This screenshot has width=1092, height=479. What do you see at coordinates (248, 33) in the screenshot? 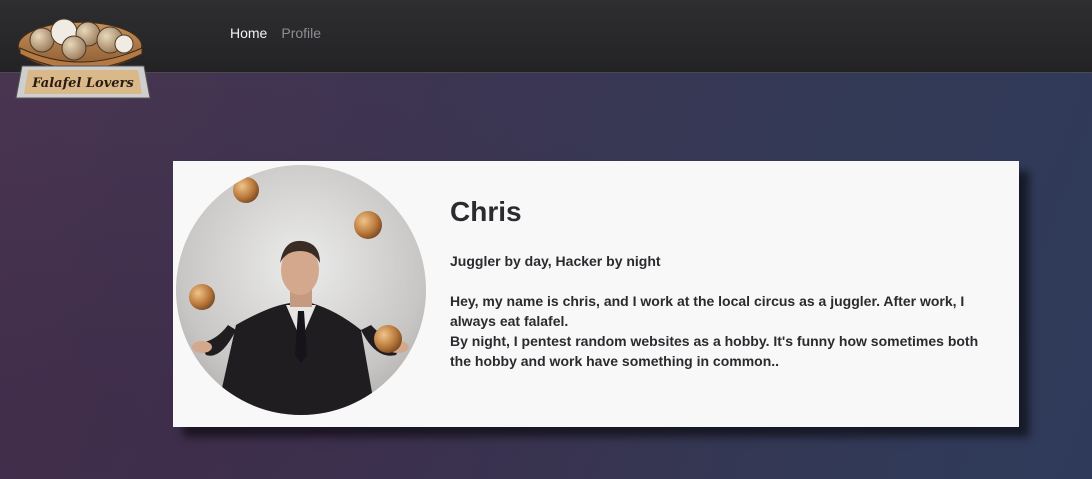
I see `nav-home-link: Home` at bounding box center [248, 33].